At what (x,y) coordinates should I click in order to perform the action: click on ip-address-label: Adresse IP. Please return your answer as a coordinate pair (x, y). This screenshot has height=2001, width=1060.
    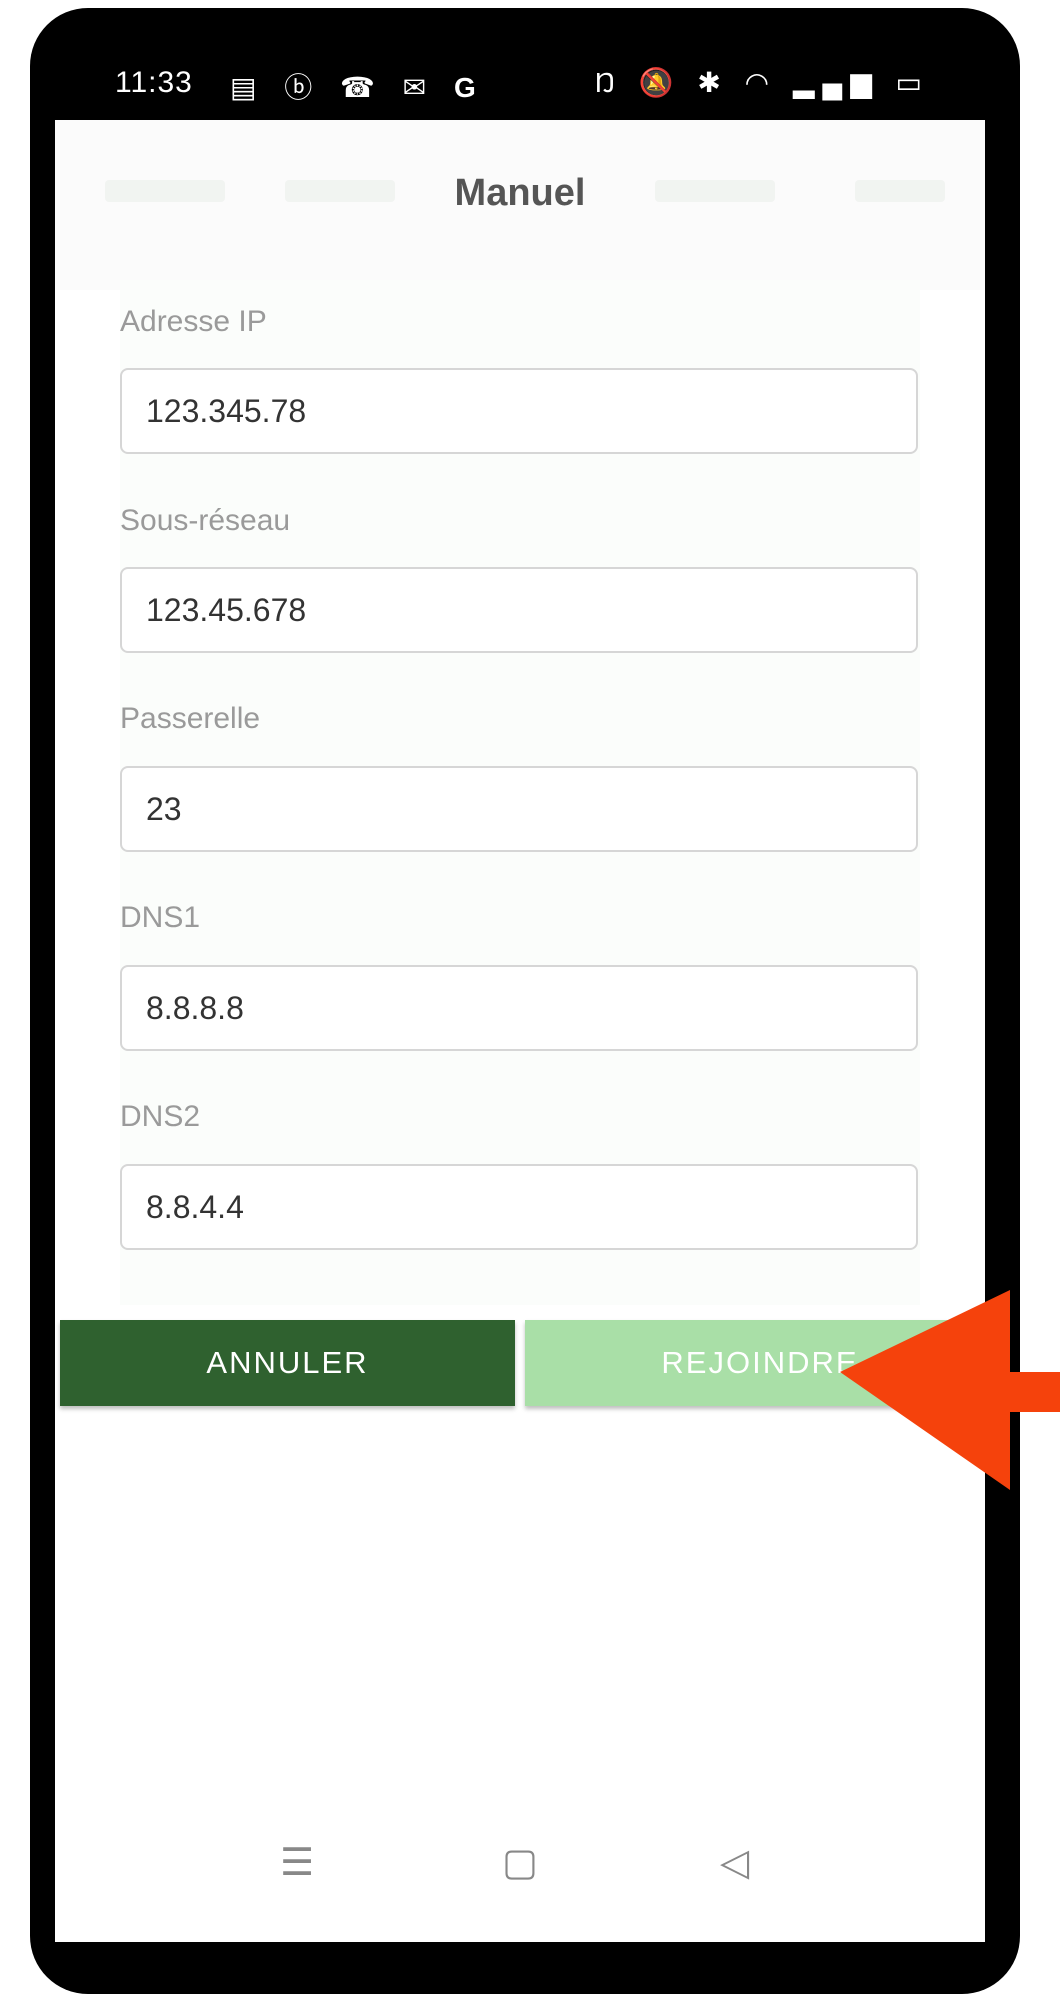
    Looking at the image, I should click on (193, 321).